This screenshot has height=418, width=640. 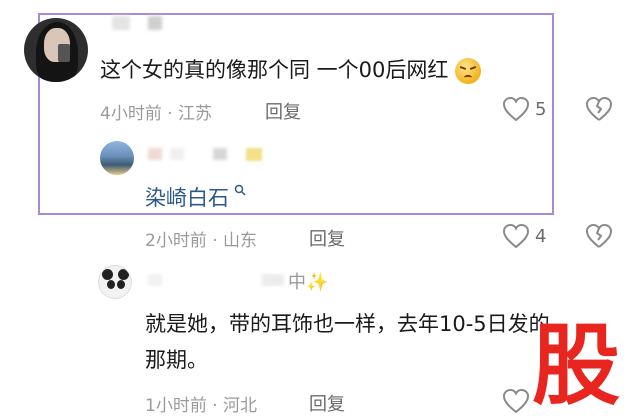 What do you see at coordinates (201, 406) in the screenshot?
I see `comment-meta: 1小时前 · 河北` at bounding box center [201, 406].